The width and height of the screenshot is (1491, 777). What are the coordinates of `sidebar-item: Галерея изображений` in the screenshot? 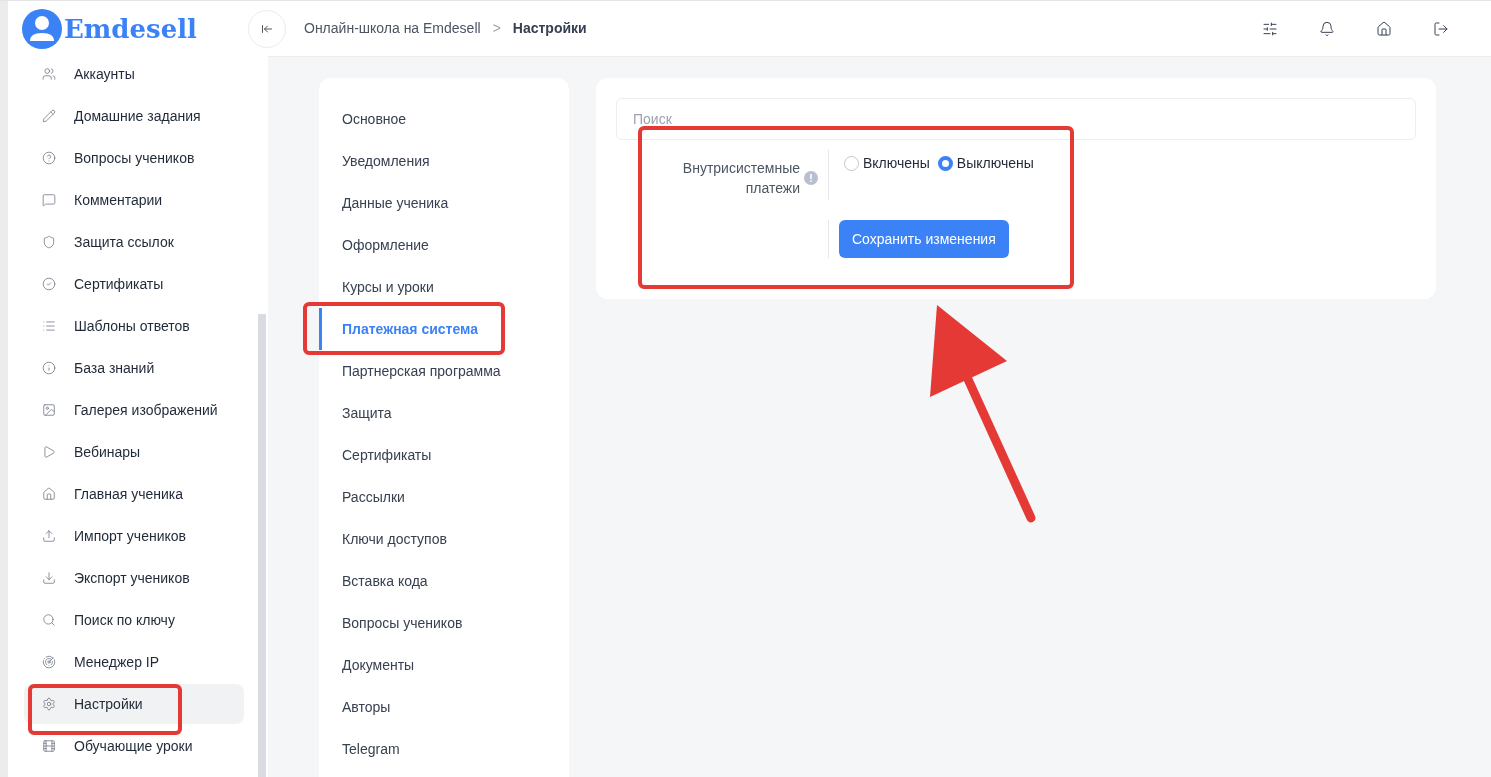 It's located at (138, 410).